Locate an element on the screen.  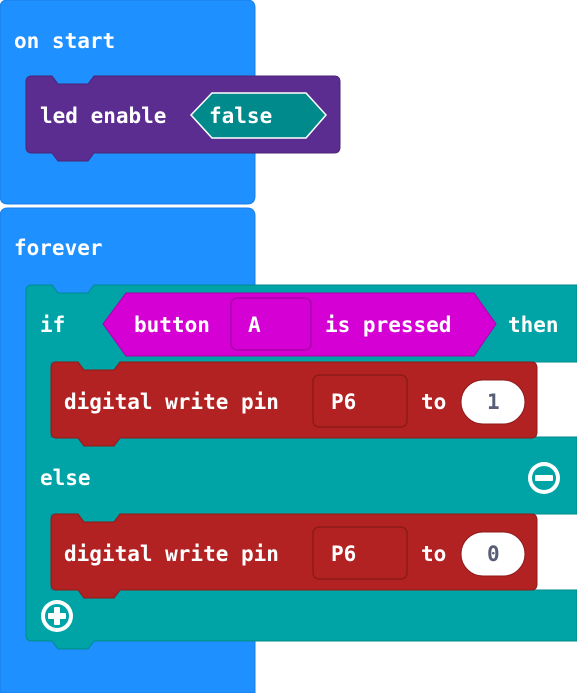
button-a-value: A is located at coordinates (254, 325).